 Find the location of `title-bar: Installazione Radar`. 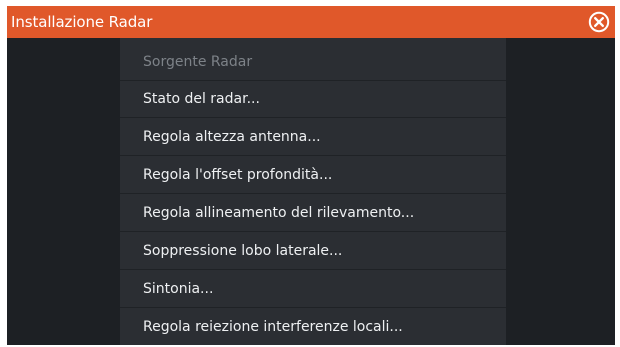

title-bar: Installazione Radar is located at coordinates (311, 22).